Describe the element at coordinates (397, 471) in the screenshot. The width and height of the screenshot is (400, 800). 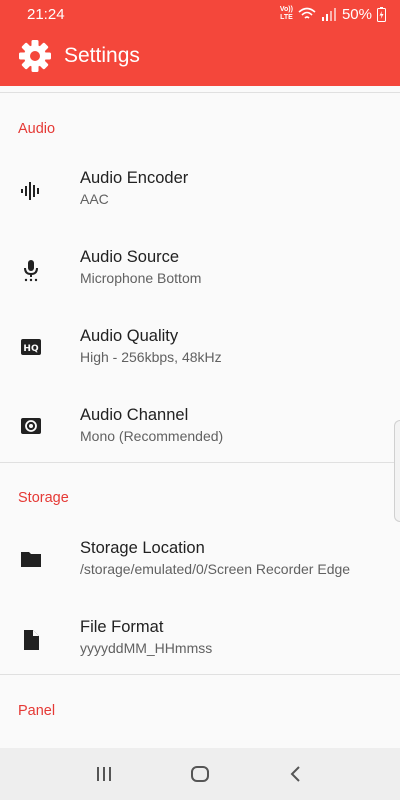
I see `scroll-handle` at that location.